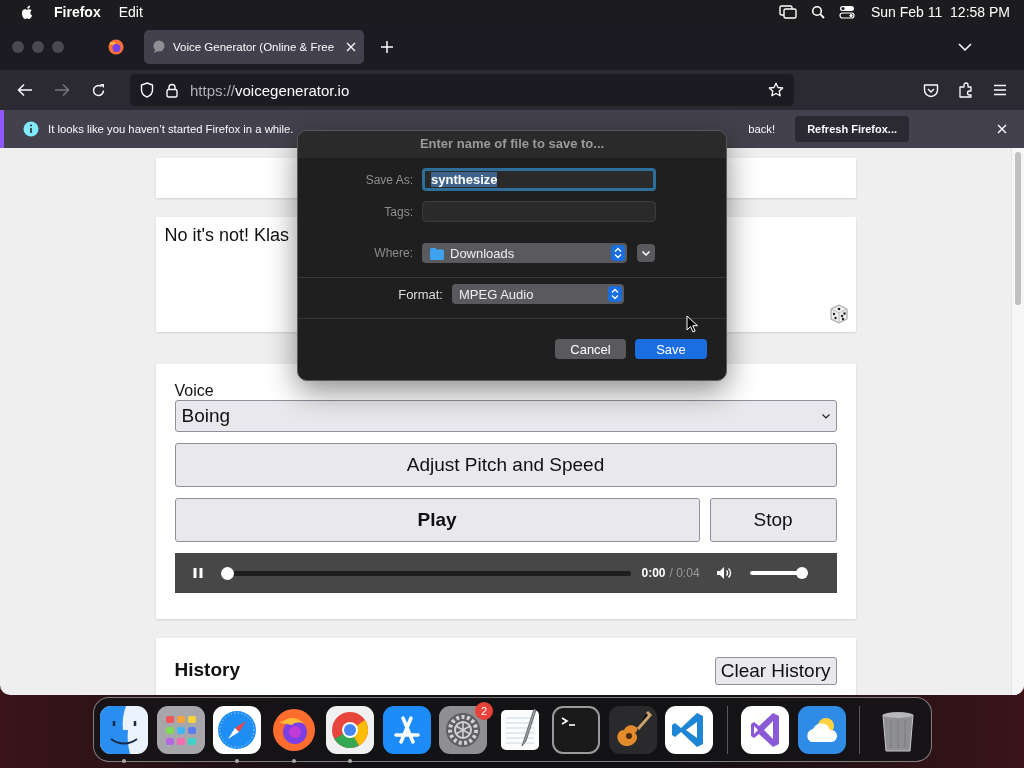 This screenshot has height=768, width=1024. What do you see at coordinates (653, 573) in the screenshot?
I see `current-time: 0:00` at bounding box center [653, 573].